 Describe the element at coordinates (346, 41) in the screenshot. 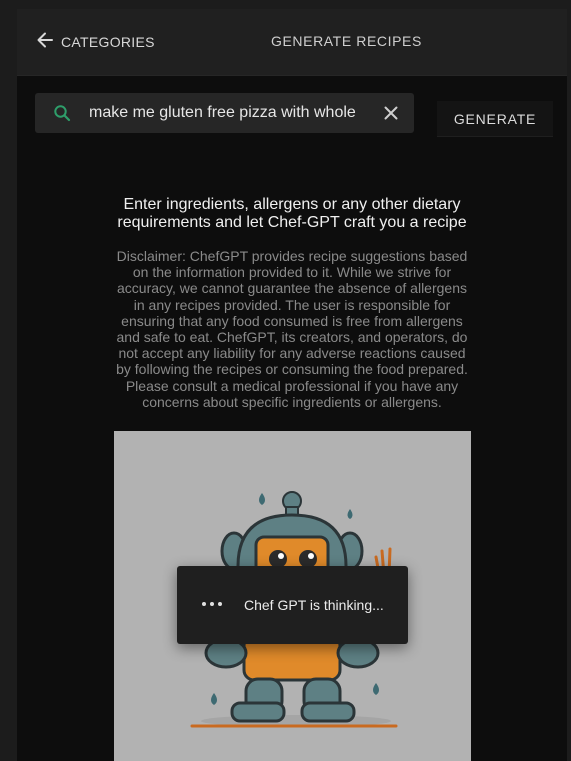

I see `page-title: GENERATE RECIPES` at that location.